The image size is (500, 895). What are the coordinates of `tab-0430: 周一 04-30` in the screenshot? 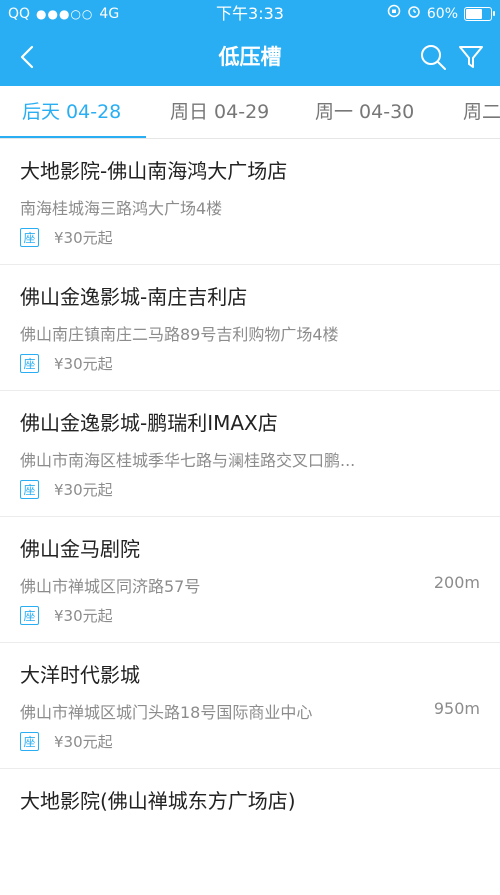 It's located at (364, 112).